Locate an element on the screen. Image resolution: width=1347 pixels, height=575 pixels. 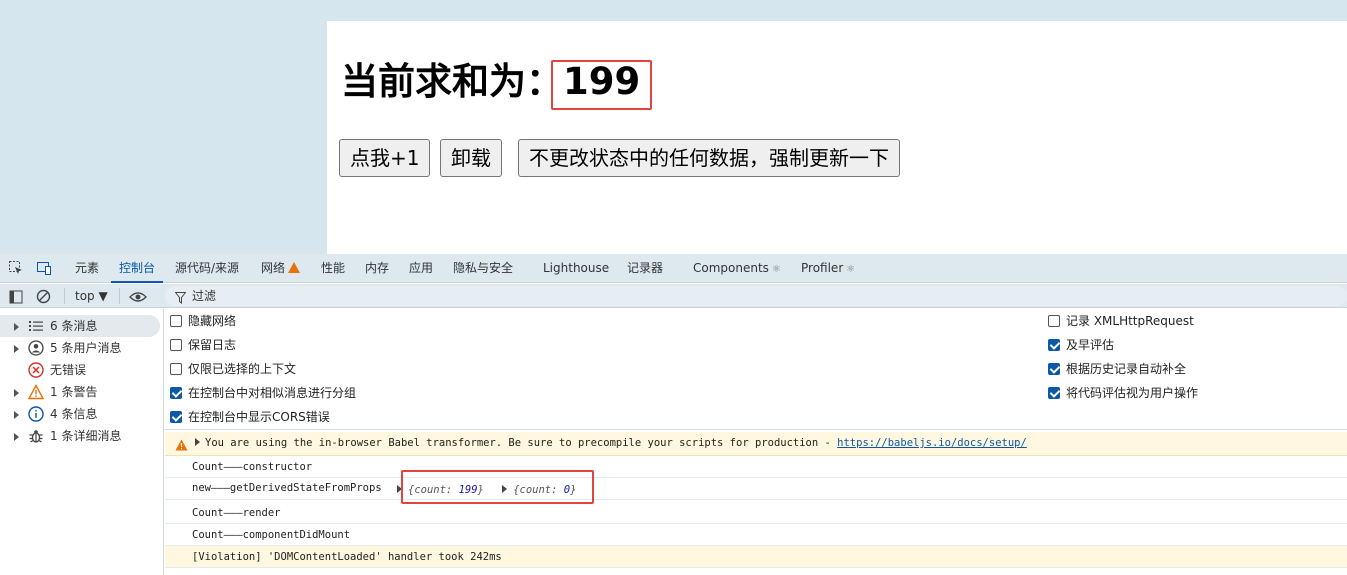
sidebar-item-info: 4 条信息 is located at coordinates (80, 414).